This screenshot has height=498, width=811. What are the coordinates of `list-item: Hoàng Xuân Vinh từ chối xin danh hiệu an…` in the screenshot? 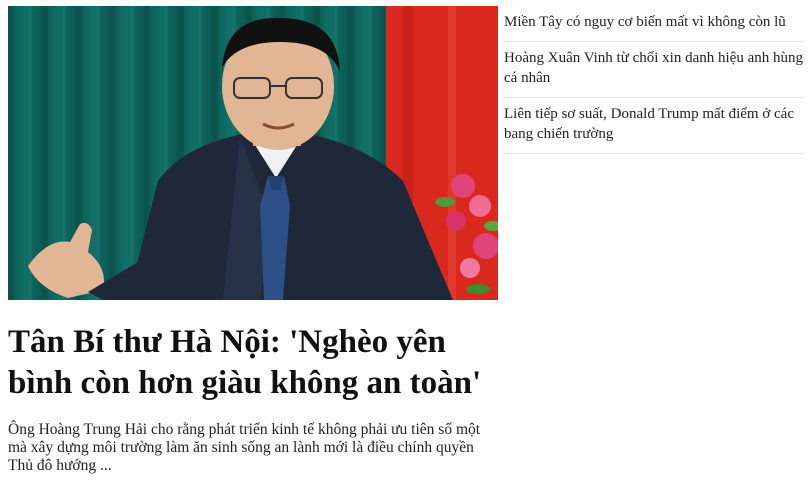 It's located at (654, 70).